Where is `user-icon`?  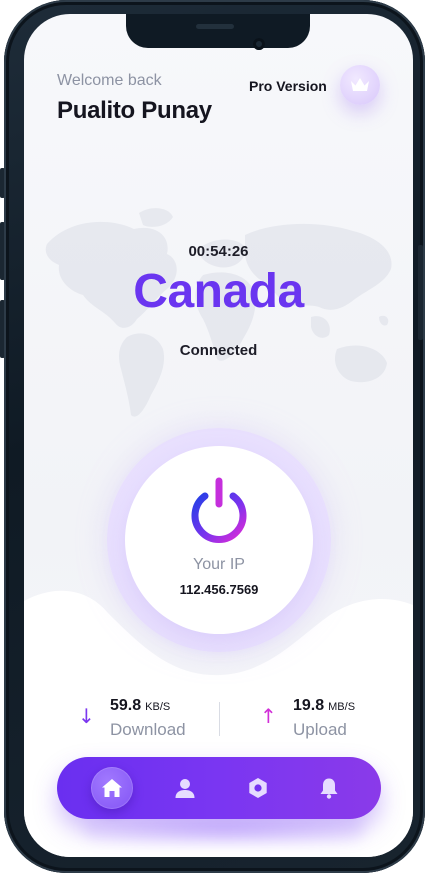 user-icon is located at coordinates (185, 788).